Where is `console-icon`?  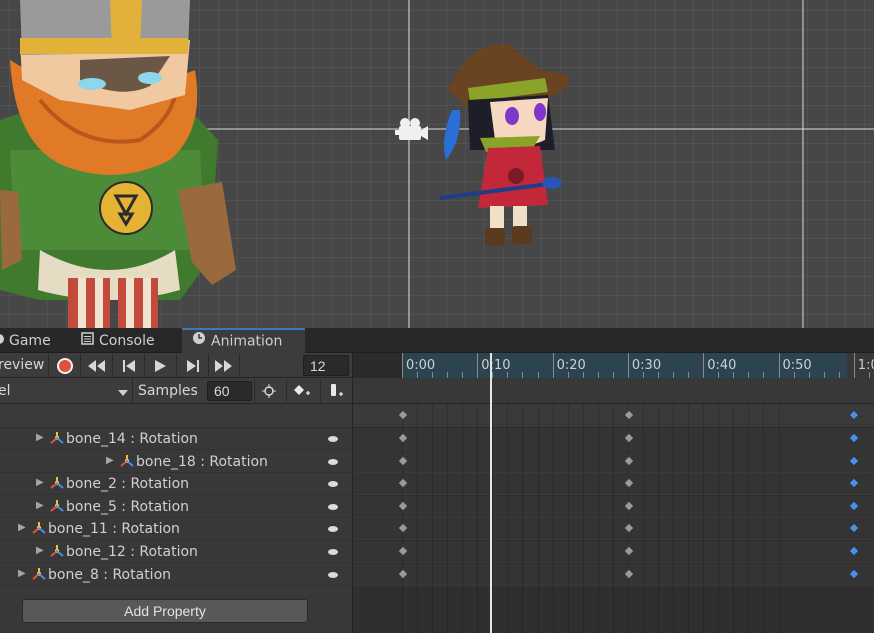
console-icon is located at coordinates (87, 341).